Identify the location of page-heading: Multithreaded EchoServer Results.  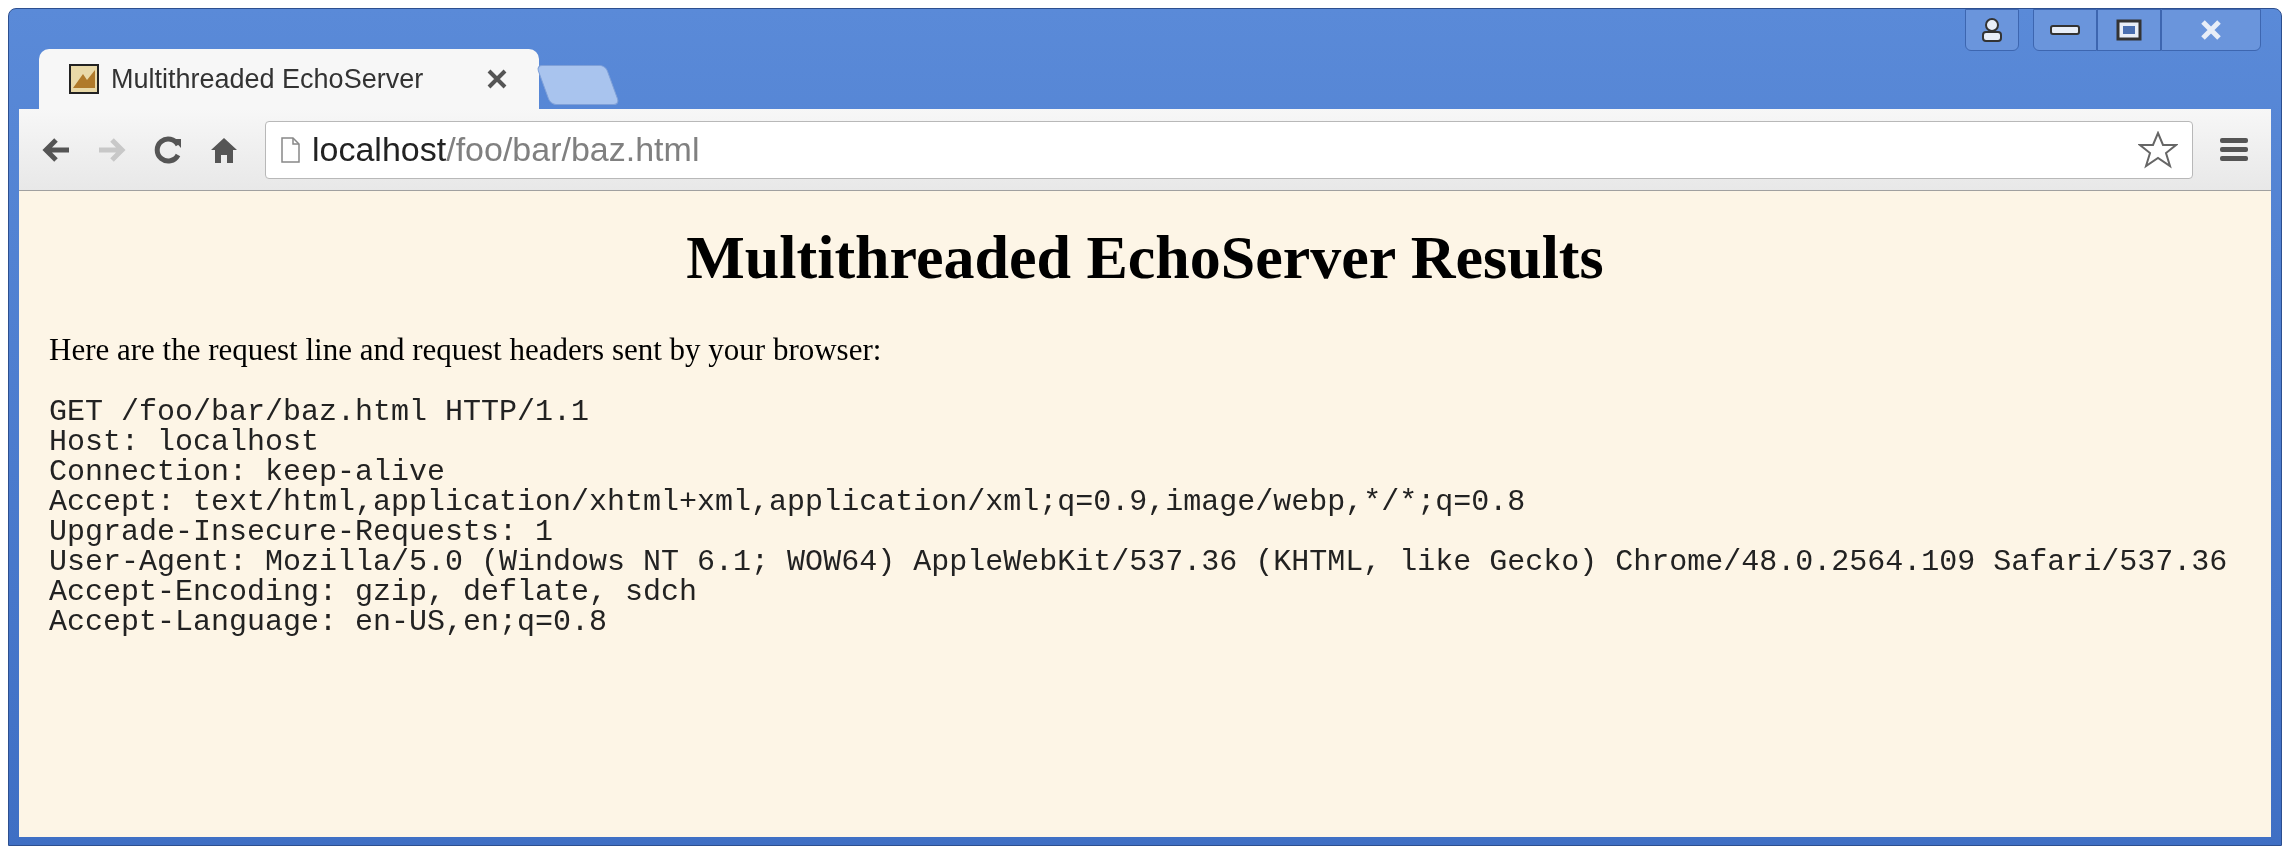
(1145, 257).